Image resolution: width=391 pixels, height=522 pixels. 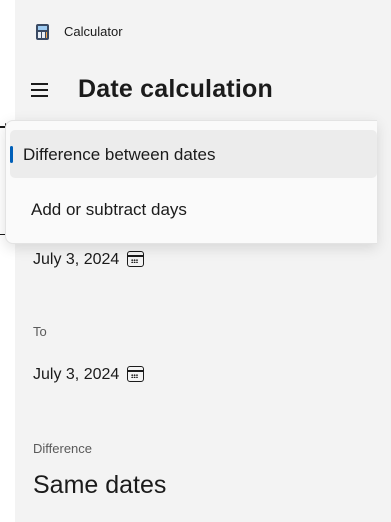 I want to click on option-difference-between-dates: Difference between dates, so click(x=193, y=154).